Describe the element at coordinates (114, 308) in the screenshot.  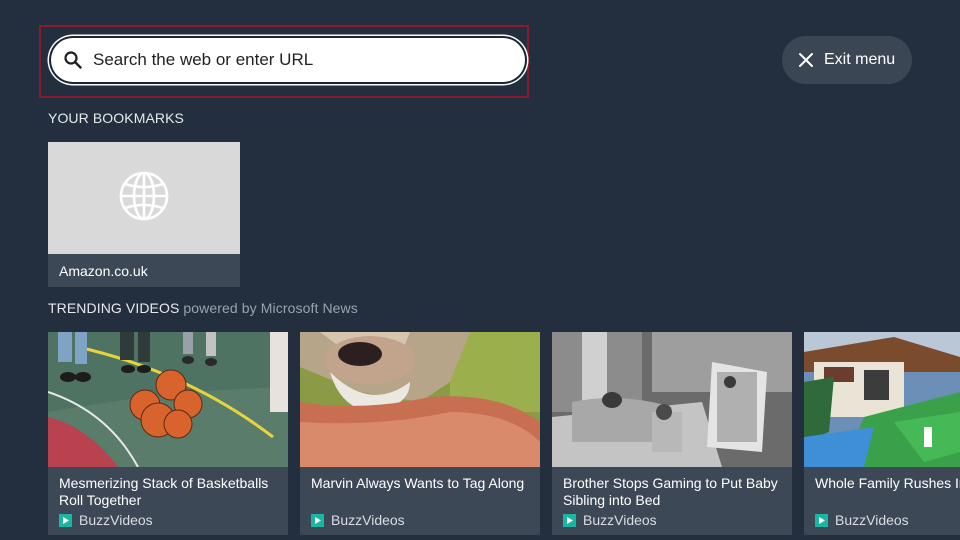
I see `trending-heading-text: TRENDING VIDEOS` at that location.